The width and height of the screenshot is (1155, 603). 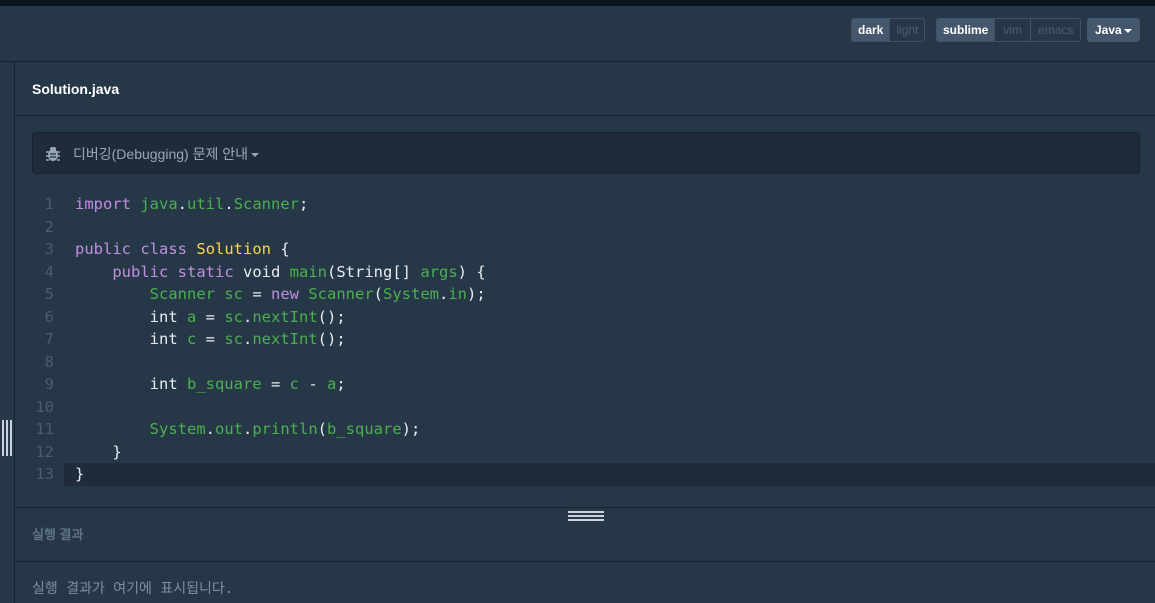 What do you see at coordinates (871, 30) in the screenshot?
I see `theme-dark-button: dark` at bounding box center [871, 30].